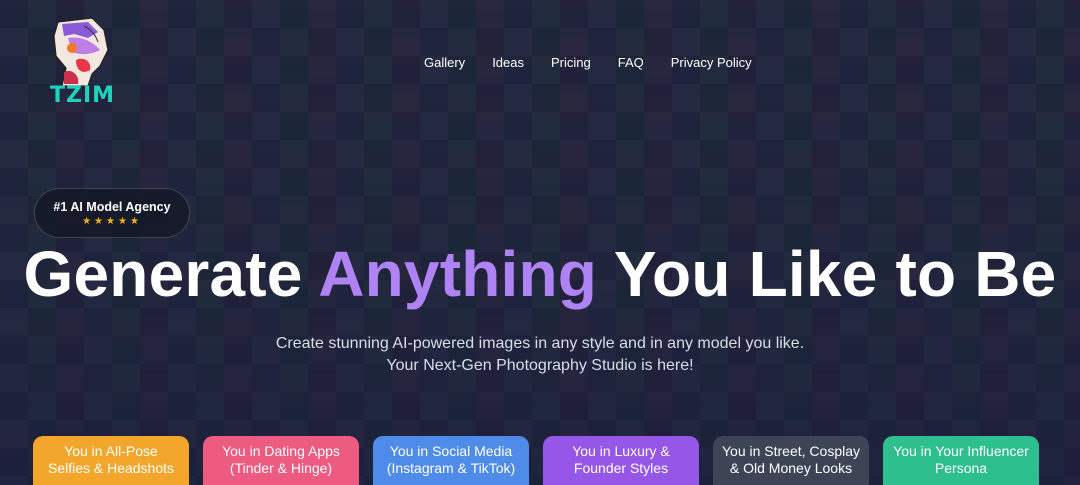 This screenshot has width=1080, height=485. I want to click on card-line-2: & Old Money Looks, so click(791, 468).